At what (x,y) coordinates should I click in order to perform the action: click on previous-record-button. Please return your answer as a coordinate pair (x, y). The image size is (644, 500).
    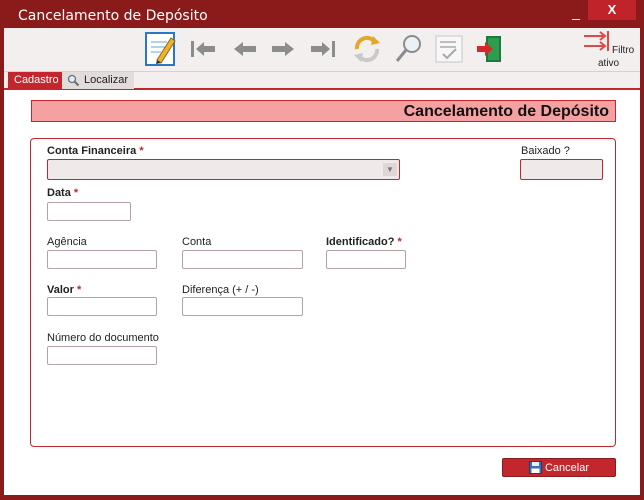
    Looking at the image, I should click on (245, 49).